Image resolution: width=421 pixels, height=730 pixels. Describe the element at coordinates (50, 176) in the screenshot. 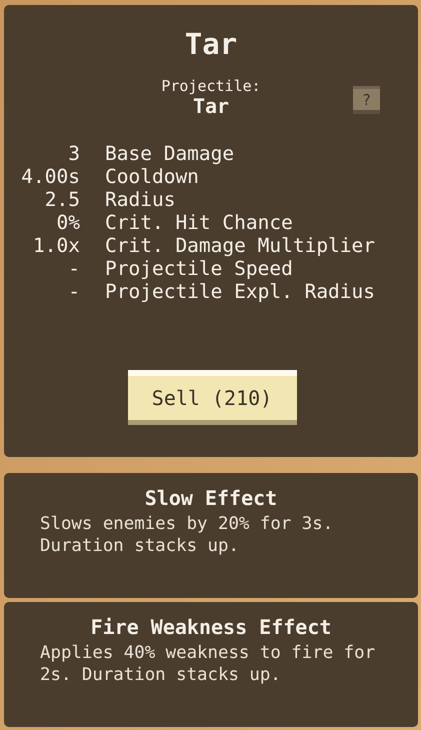

I see `stat-value: 4.00s` at that location.